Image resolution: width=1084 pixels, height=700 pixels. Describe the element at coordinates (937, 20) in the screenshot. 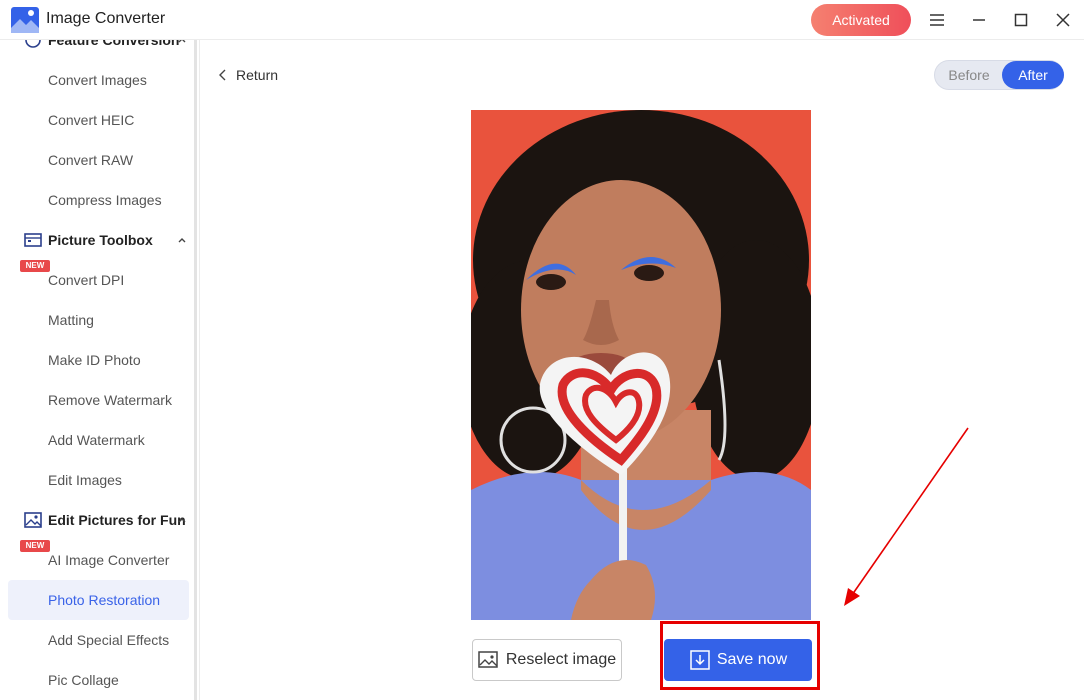

I see `menu-icon` at that location.